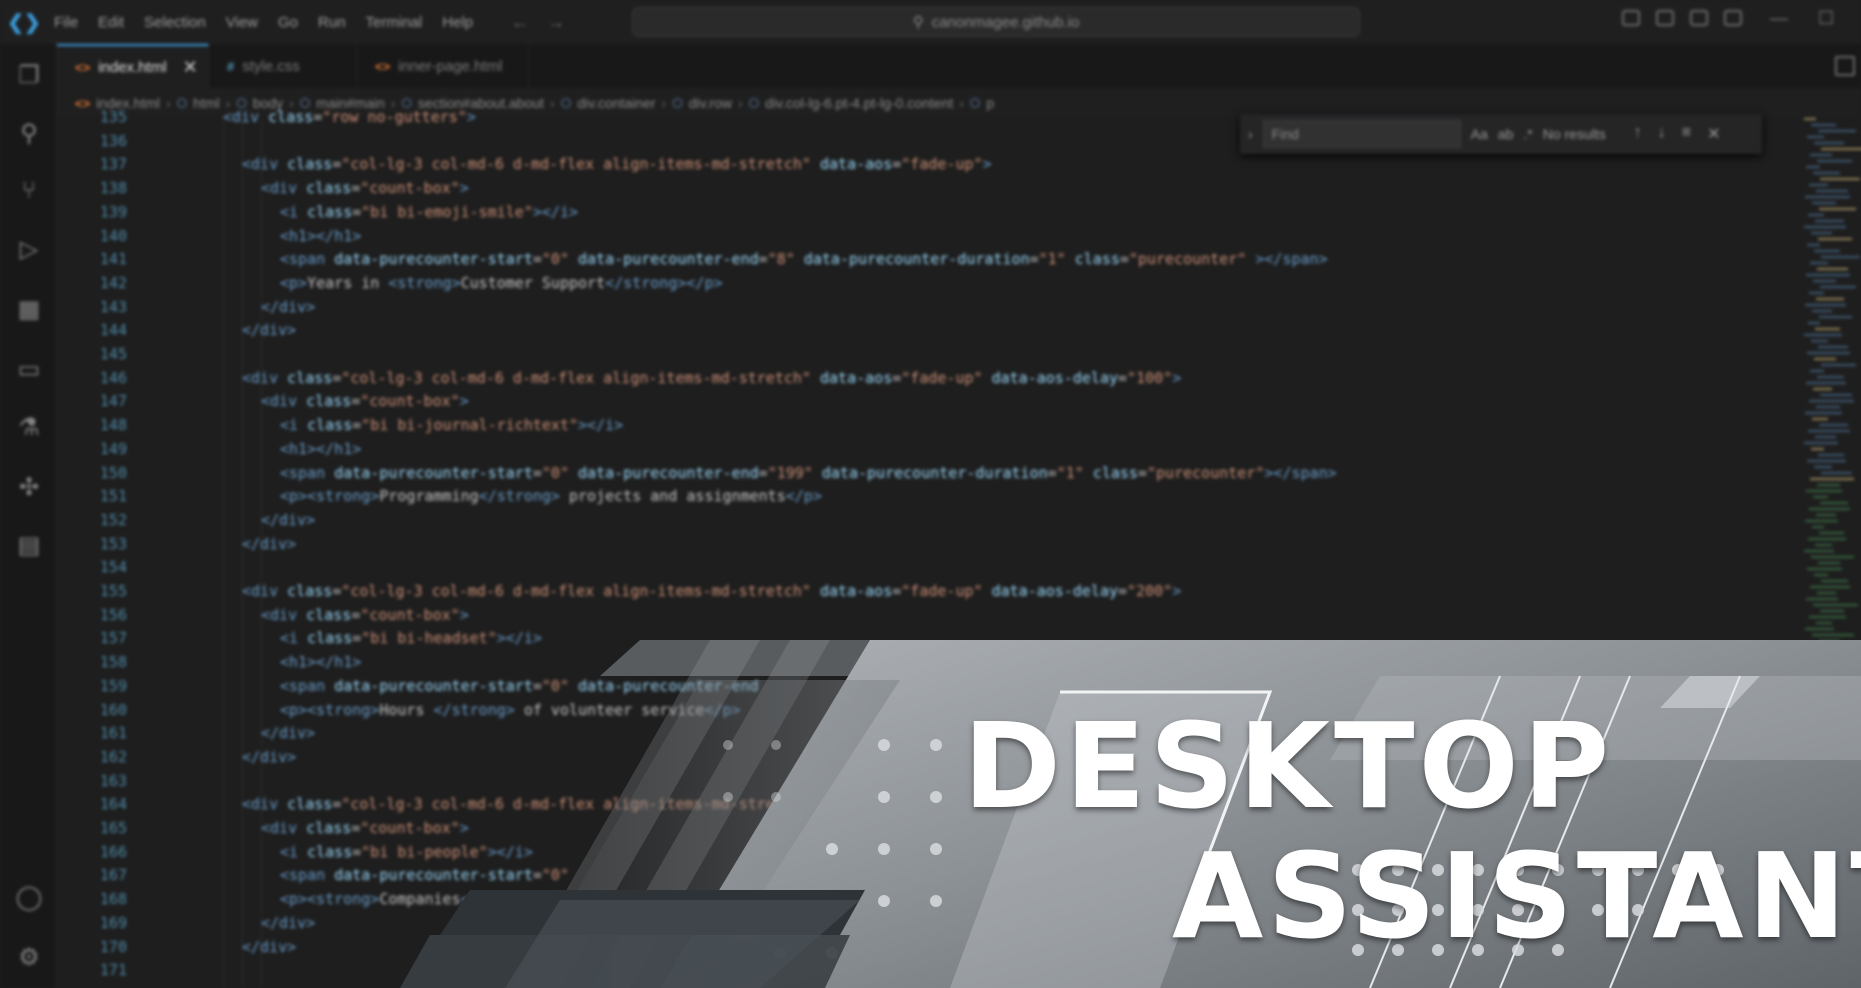 This screenshot has height=988, width=1861. What do you see at coordinates (1779, 18) in the screenshot?
I see `minimize-icon: —` at bounding box center [1779, 18].